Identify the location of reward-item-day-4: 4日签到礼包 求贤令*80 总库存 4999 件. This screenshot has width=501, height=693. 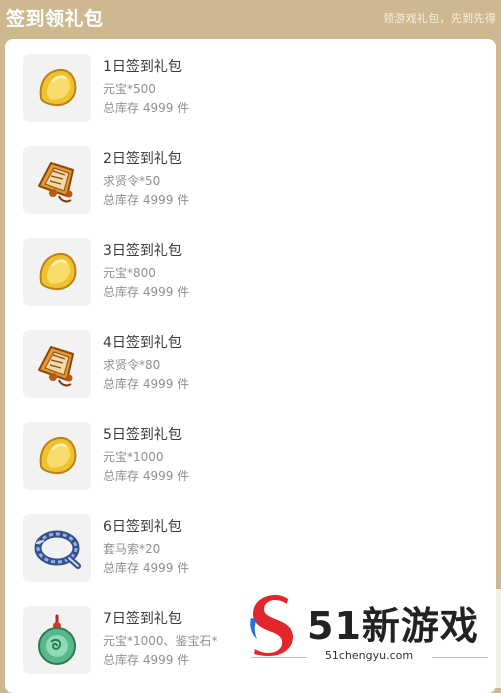
(248, 368).